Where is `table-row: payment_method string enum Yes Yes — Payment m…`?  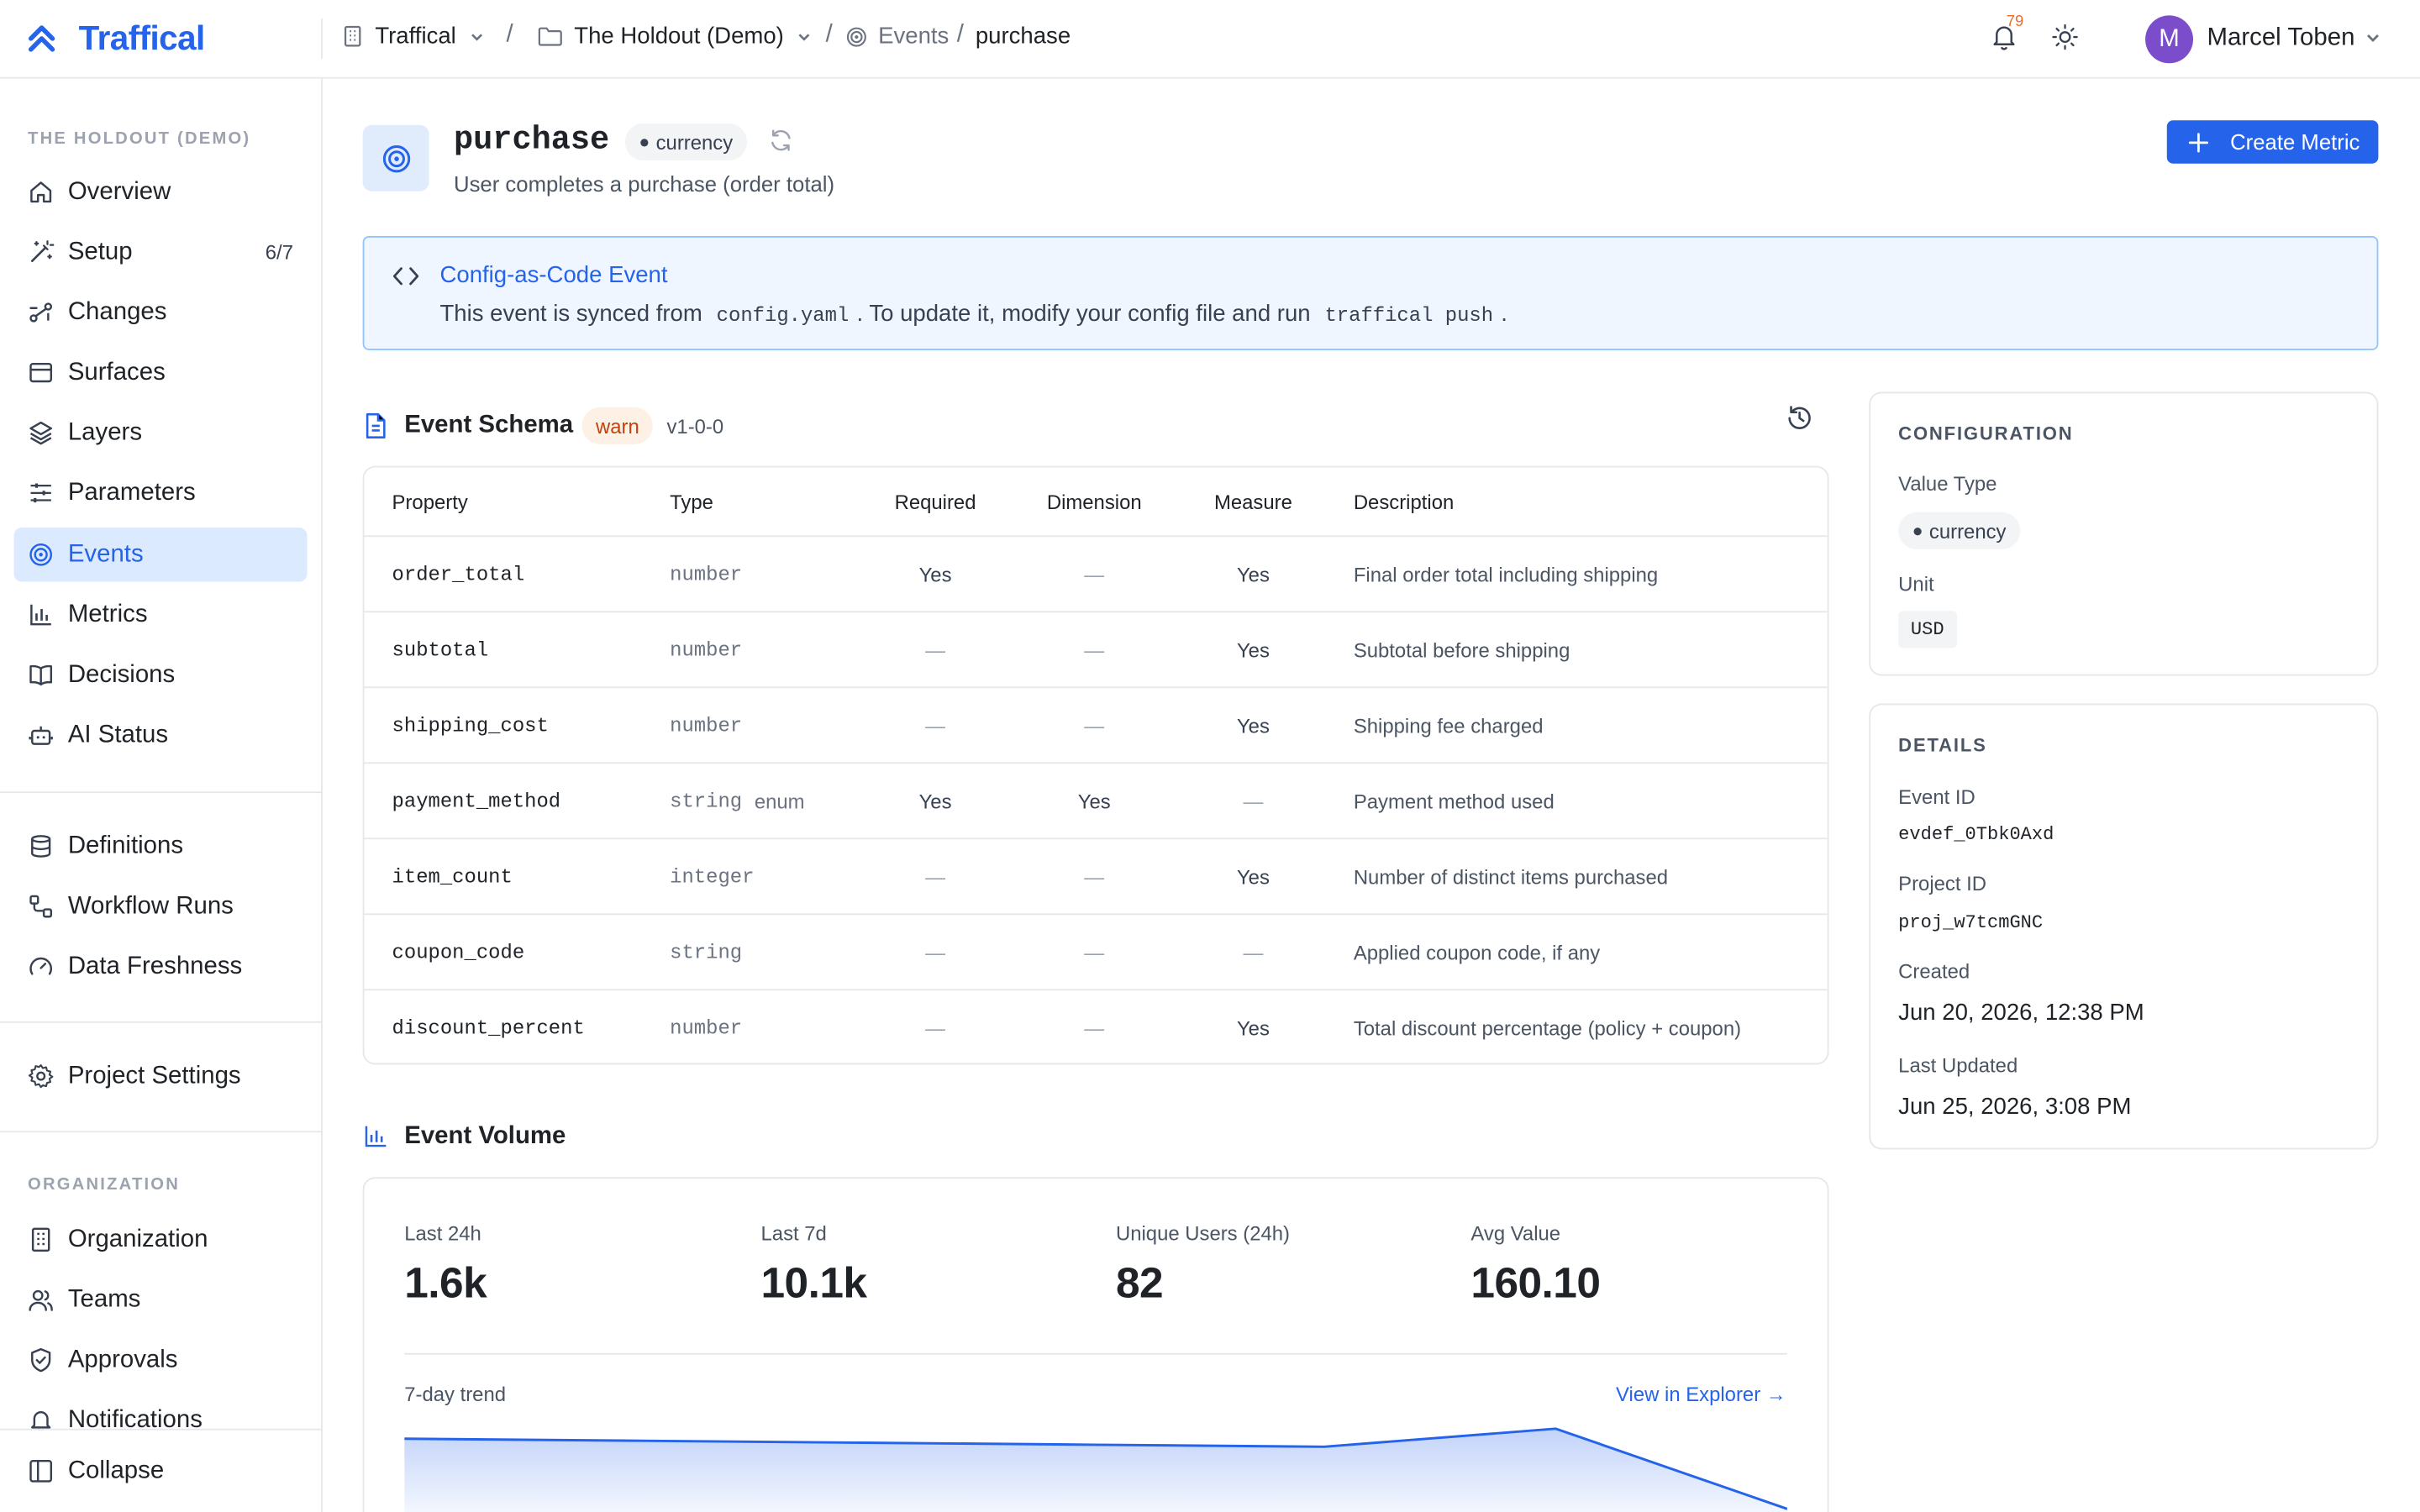
table-row: payment_method string enum Yes Yes — Payment m… is located at coordinates (1096, 799).